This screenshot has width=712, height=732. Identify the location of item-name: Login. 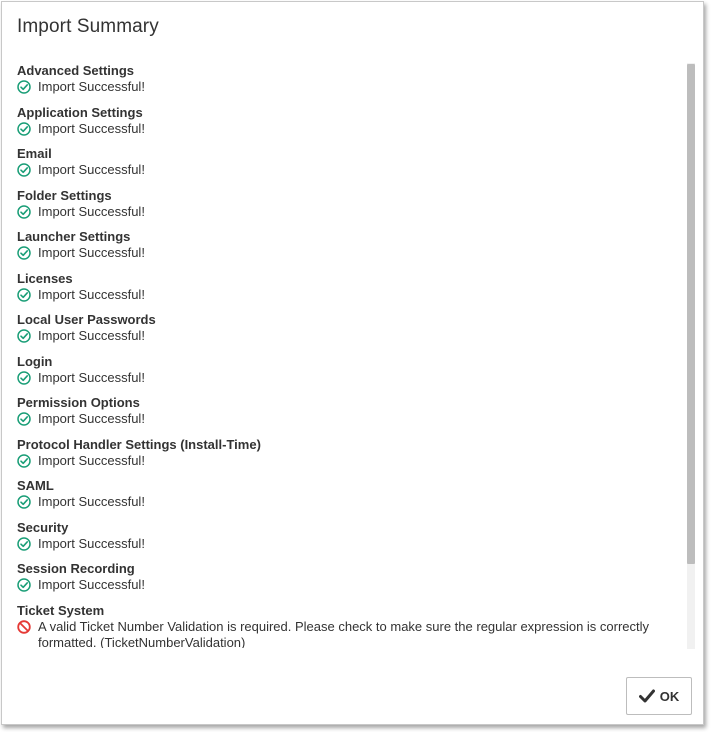
(35, 361).